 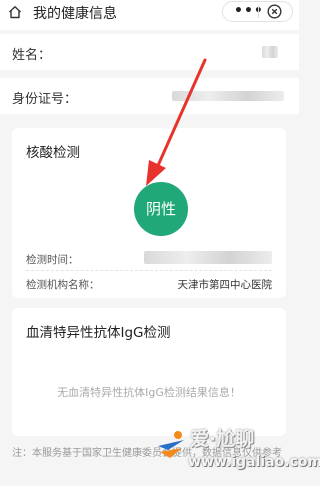 What do you see at coordinates (176, 122) in the screenshot?
I see `annotation-arrow-icon` at bounding box center [176, 122].